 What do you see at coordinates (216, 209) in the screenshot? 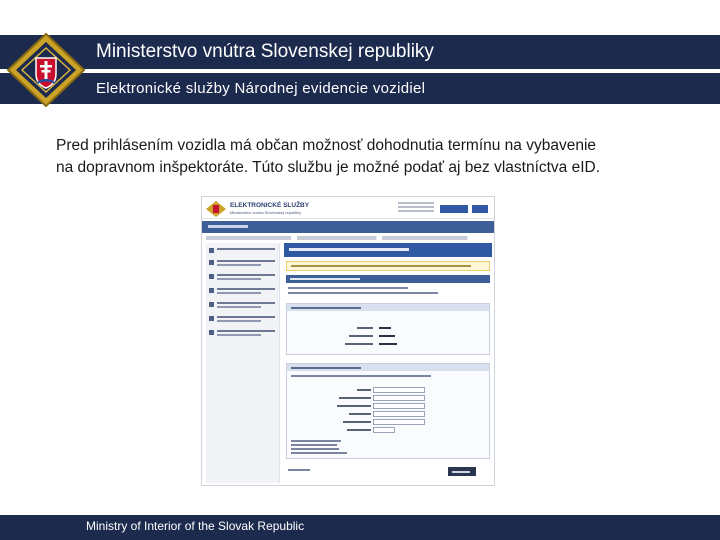
I see `eservice-logo-icon` at bounding box center [216, 209].